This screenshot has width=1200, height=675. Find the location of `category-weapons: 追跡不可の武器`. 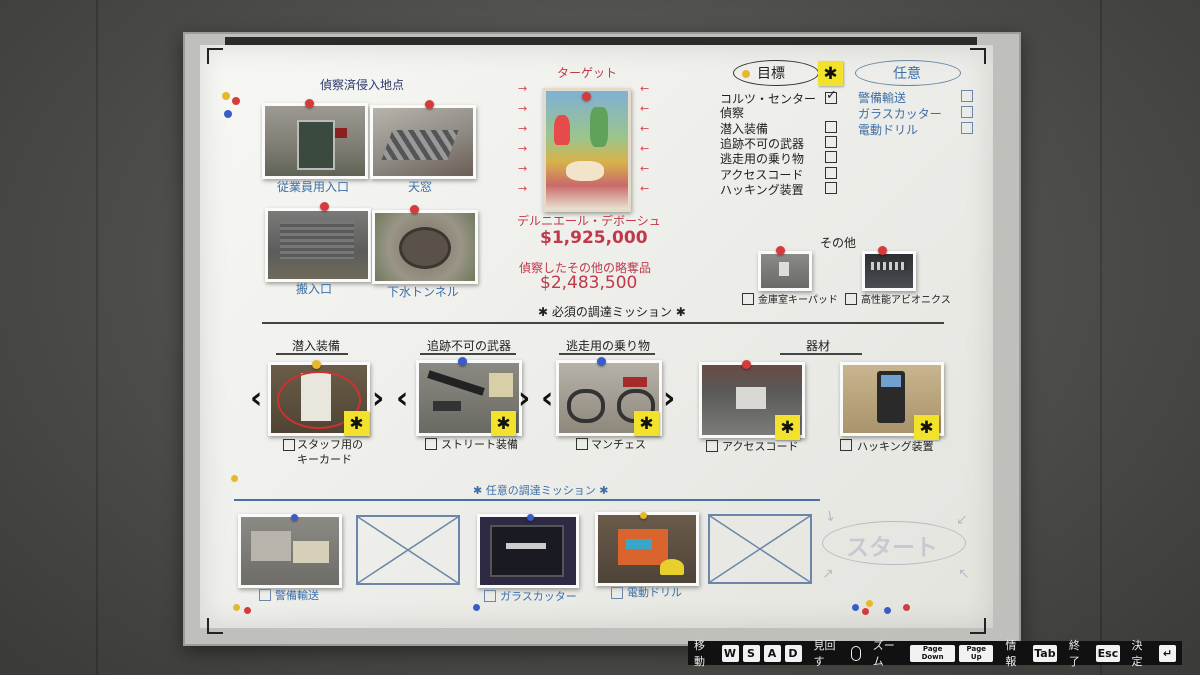

category-weapons: 追跡不可の武器 is located at coordinates (469, 346).